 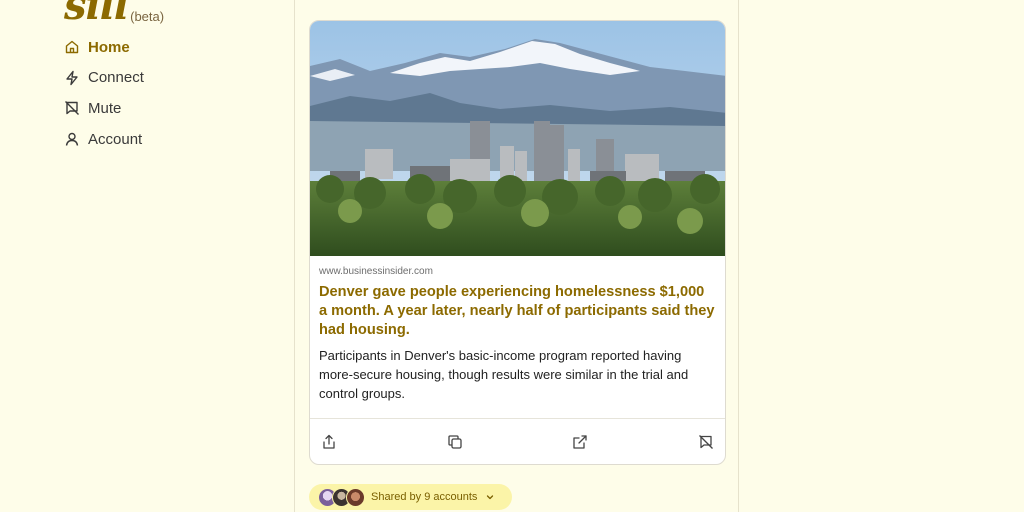 I want to click on card-actions, so click(x=517, y=441).